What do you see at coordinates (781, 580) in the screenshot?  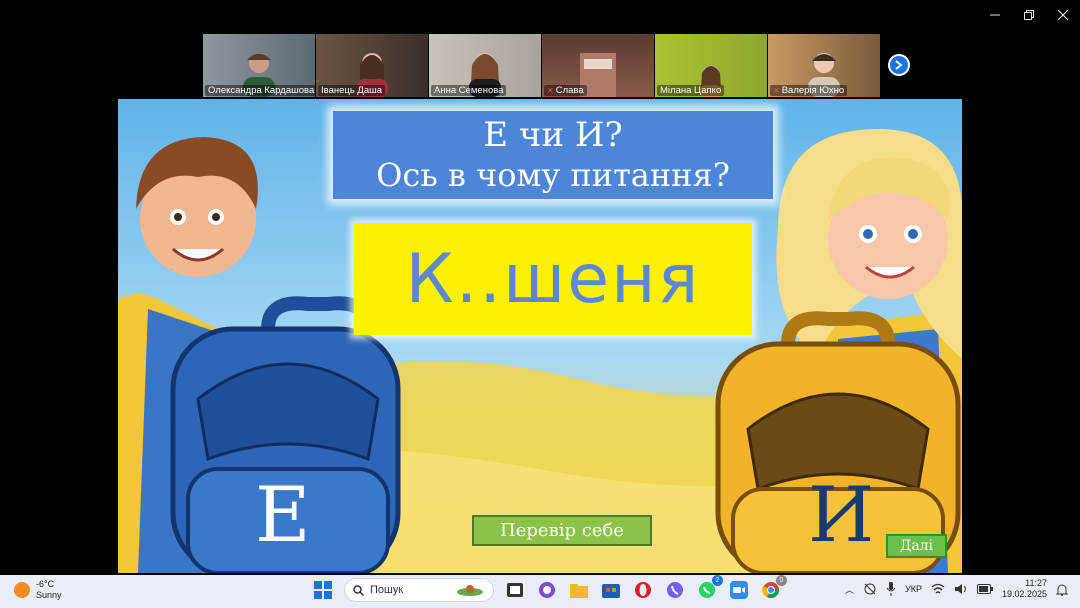 I see `notification-badge: 0` at bounding box center [781, 580].